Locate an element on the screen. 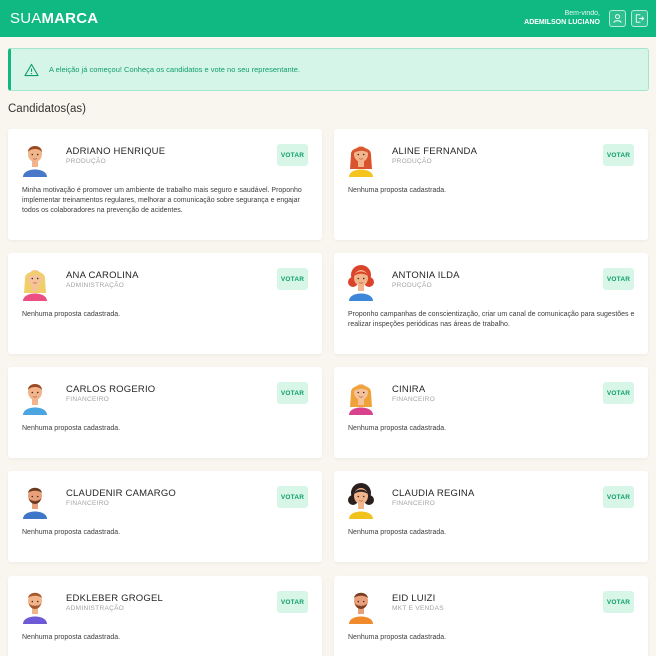 The image size is (656, 656). brand-logo: SUAMARCA is located at coordinates (54, 18).